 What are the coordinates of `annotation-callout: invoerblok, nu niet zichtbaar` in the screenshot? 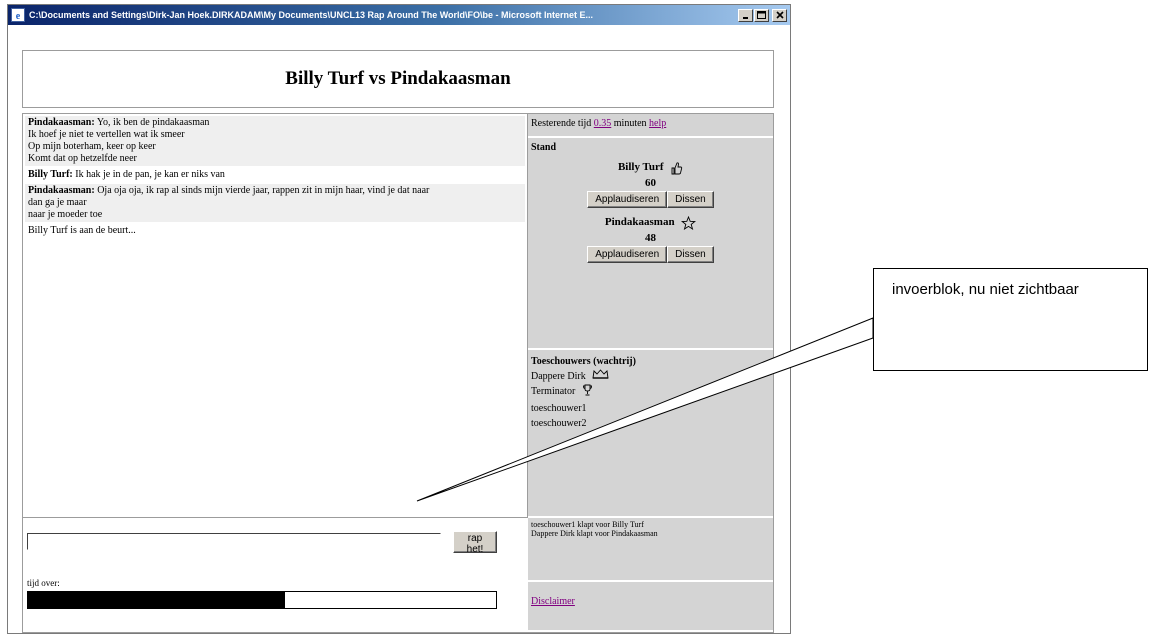 It's located at (1010, 319).